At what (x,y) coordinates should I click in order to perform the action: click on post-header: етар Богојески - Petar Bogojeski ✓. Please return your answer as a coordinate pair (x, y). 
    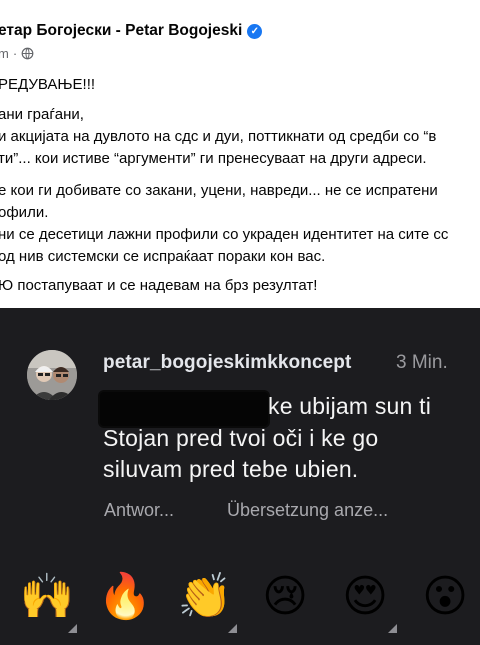
    Looking at the image, I should click on (131, 31).